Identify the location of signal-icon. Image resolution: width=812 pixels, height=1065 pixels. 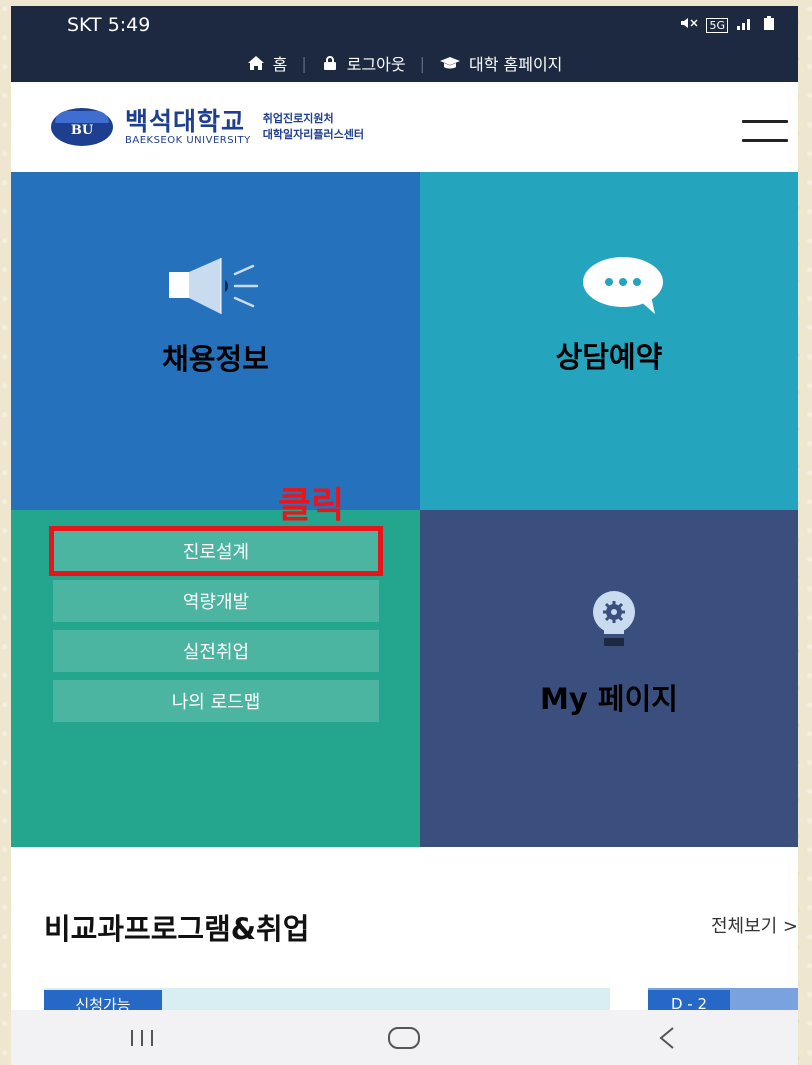
(745, 25).